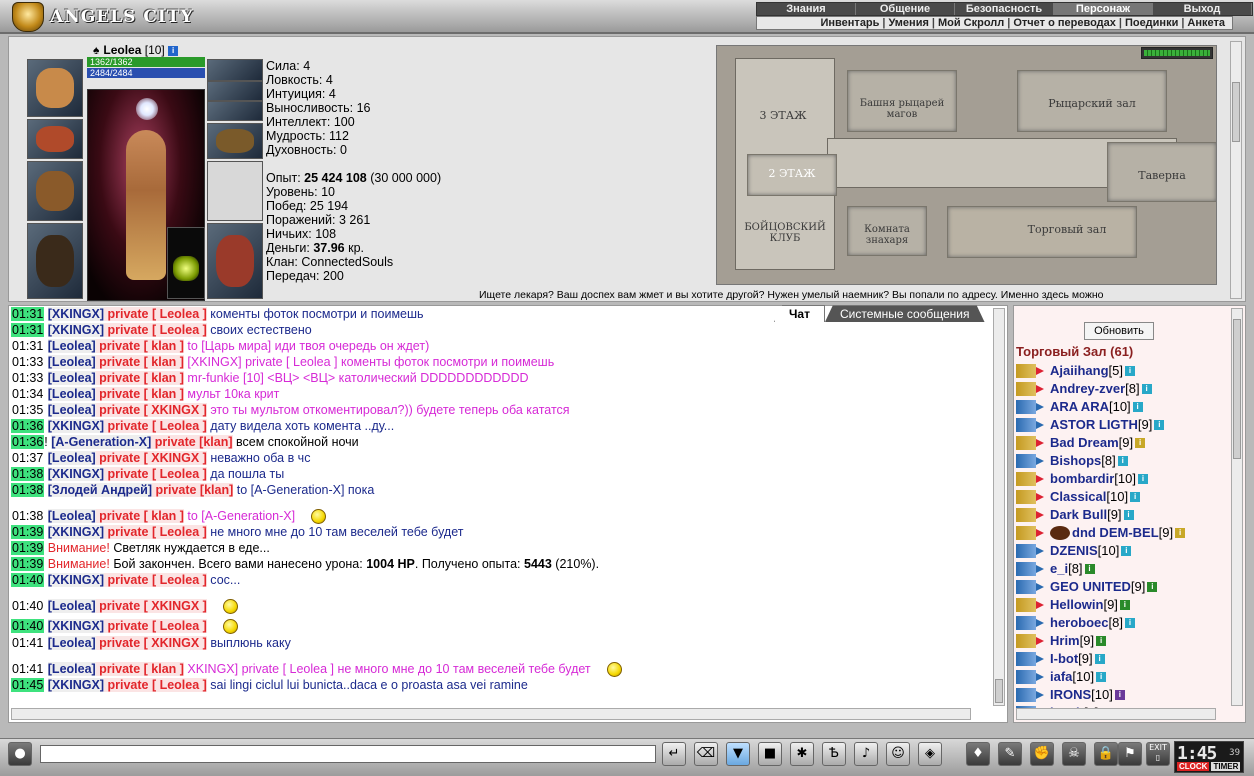 The width and height of the screenshot is (1254, 776). I want to click on weapon-slot, so click(55, 191).